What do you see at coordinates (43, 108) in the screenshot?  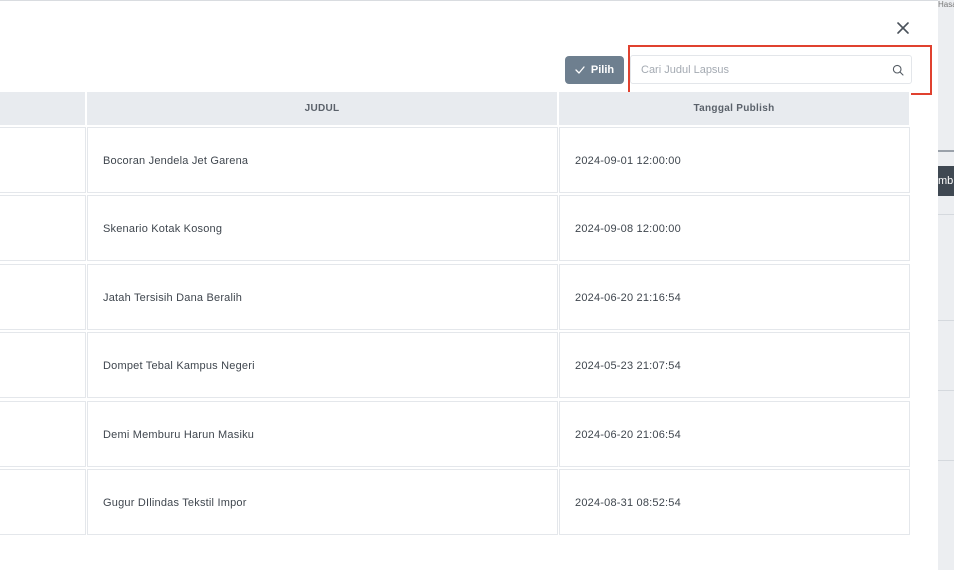 I see `column-header-select` at bounding box center [43, 108].